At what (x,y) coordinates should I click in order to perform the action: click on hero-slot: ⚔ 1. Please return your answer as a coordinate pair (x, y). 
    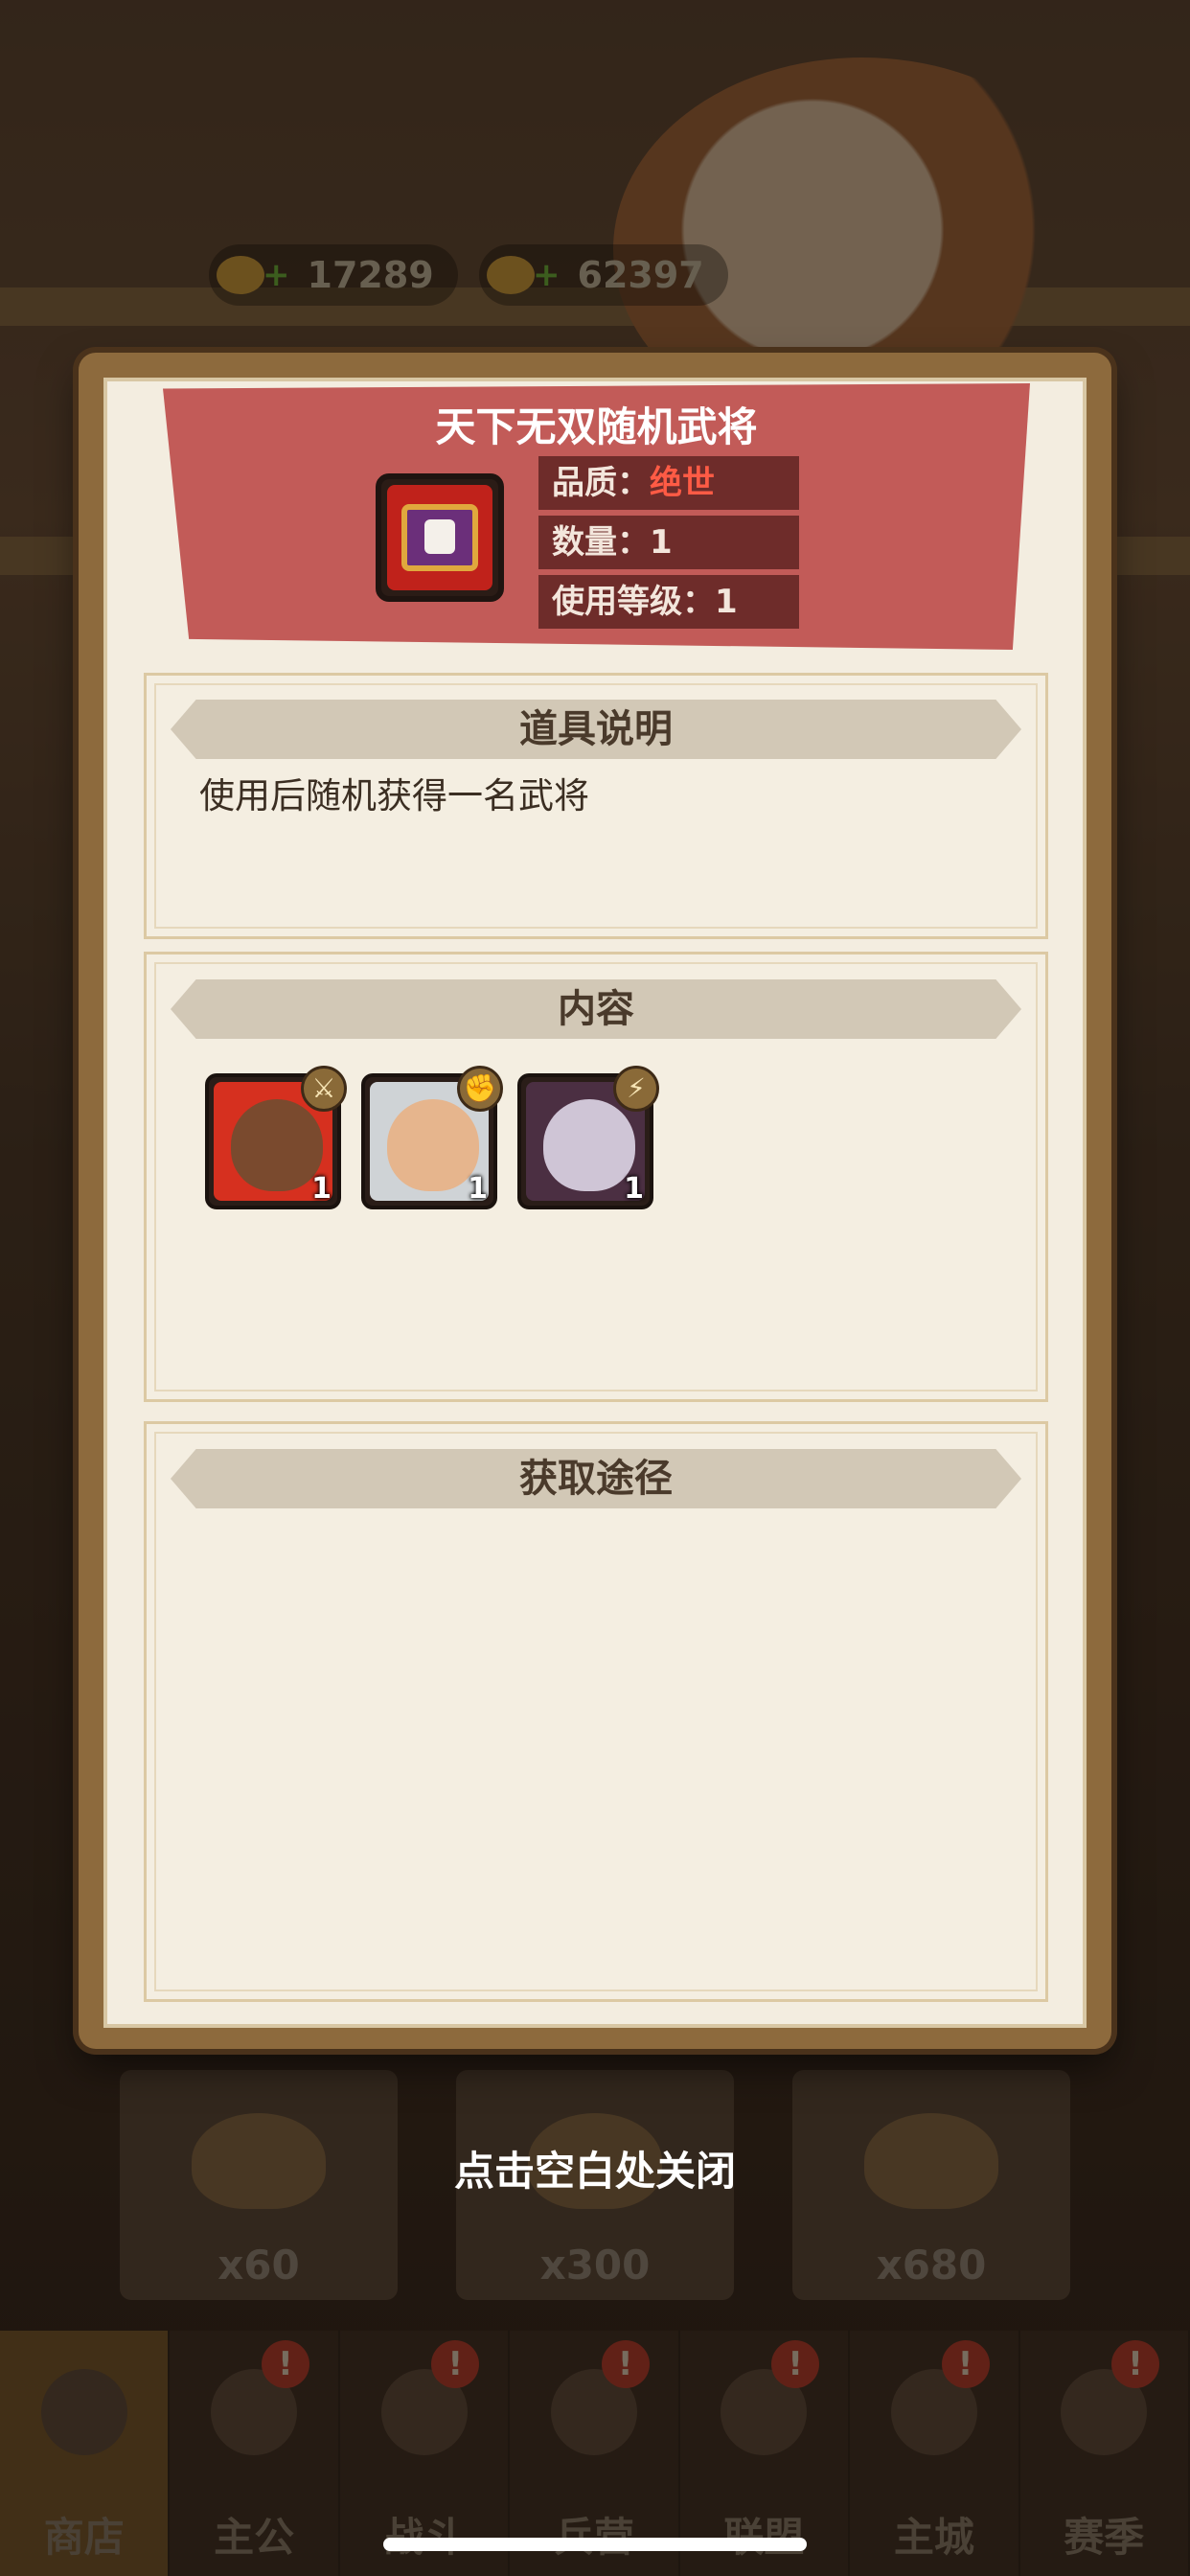
    Looking at the image, I should click on (276, 1137).